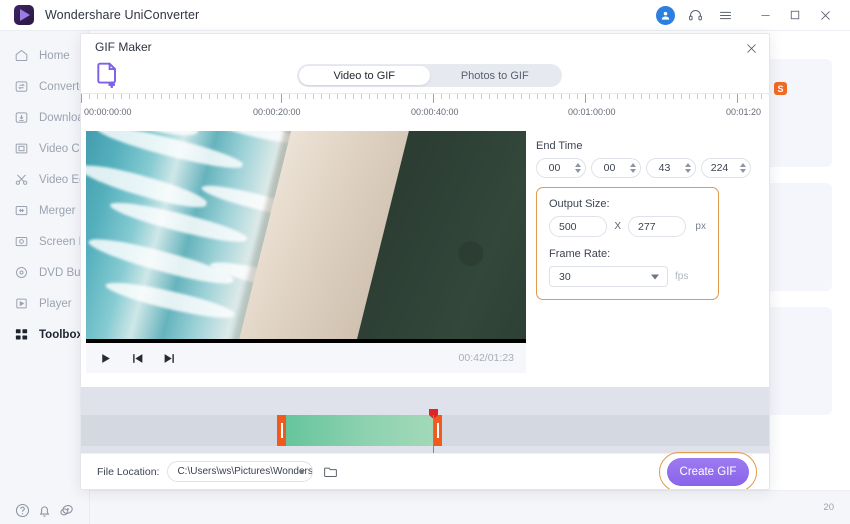 The height and width of the screenshot is (524, 850). Describe the element at coordinates (21, 334) in the screenshot. I see `toolbox-icon` at that location.